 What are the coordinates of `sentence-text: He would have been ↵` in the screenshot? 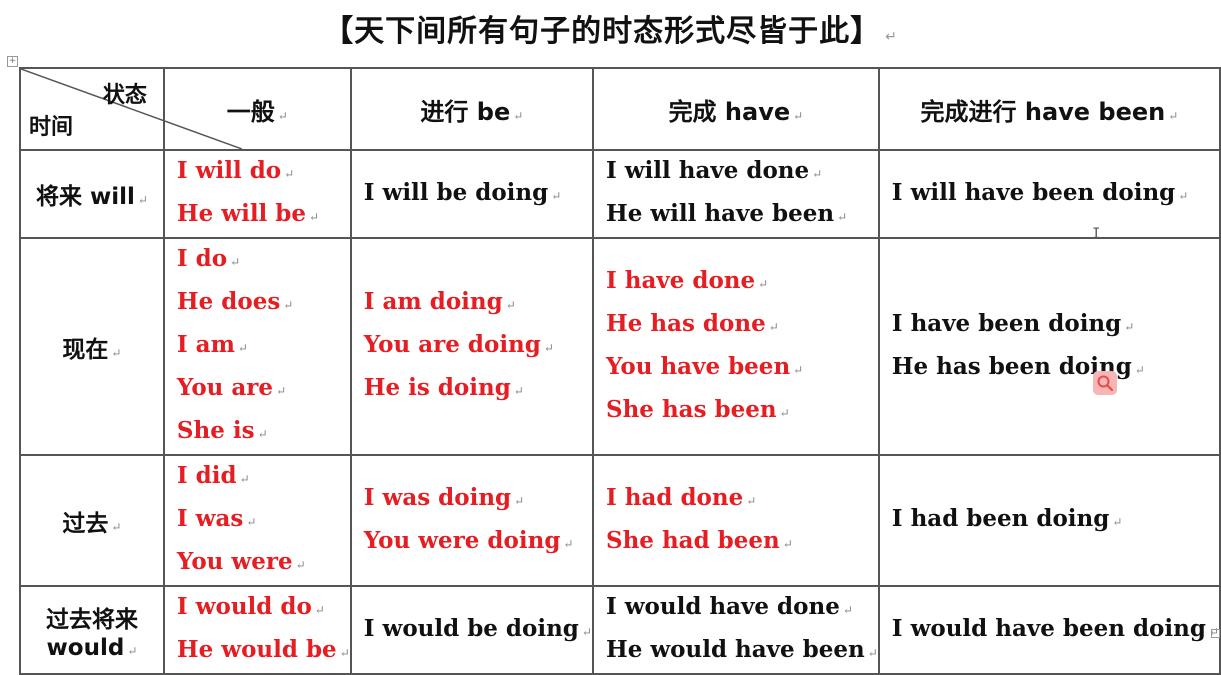 It's located at (741, 649).